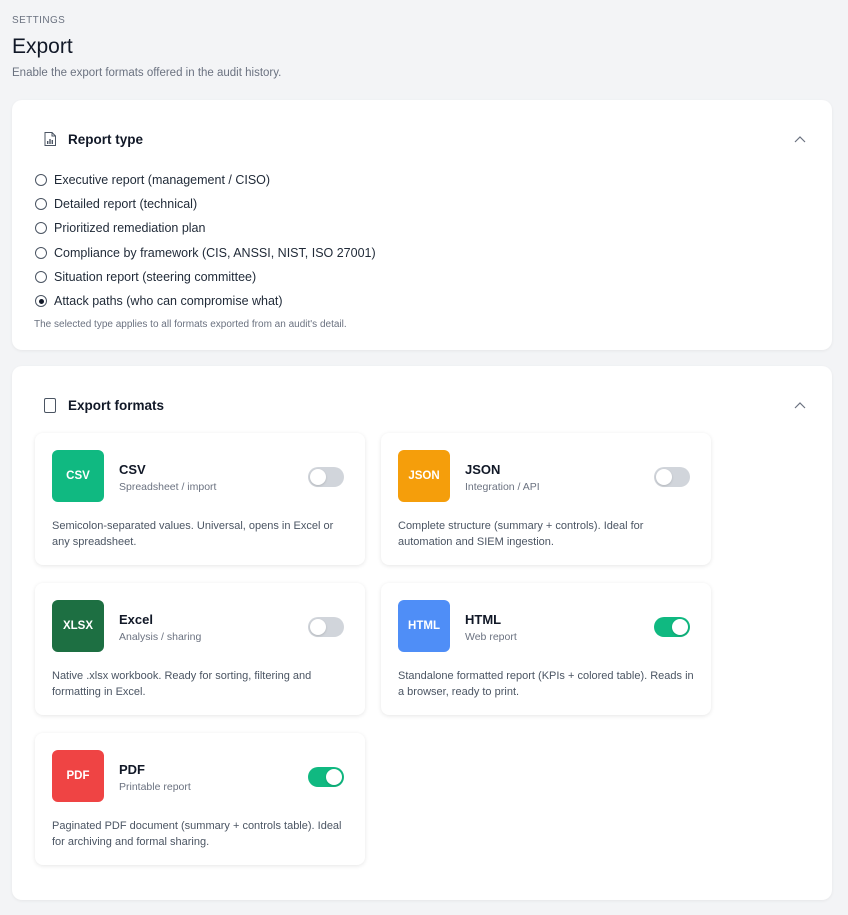 This screenshot has width=848, height=915. I want to click on html-toggle, so click(672, 627).